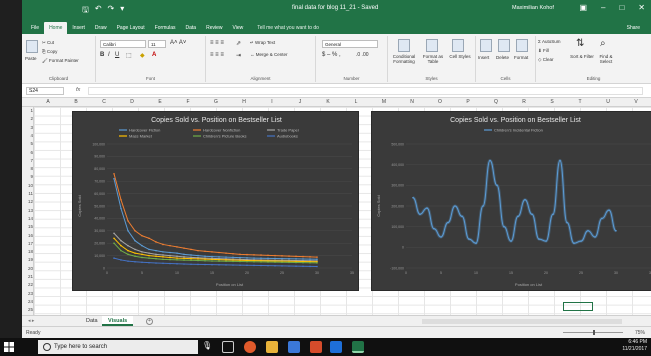 The height and width of the screenshot is (356, 651). I want to click on paste-button: Paste, so click(31, 58).